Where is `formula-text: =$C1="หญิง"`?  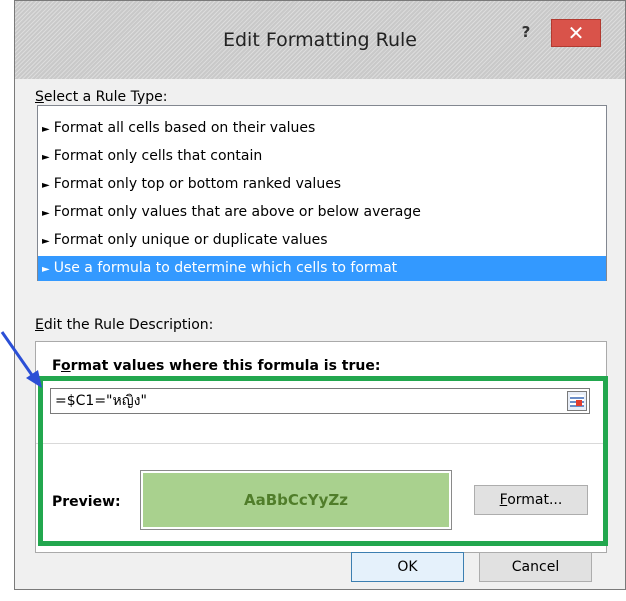 formula-text: =$C1="หญิง" is located at coordinates (101, 401).